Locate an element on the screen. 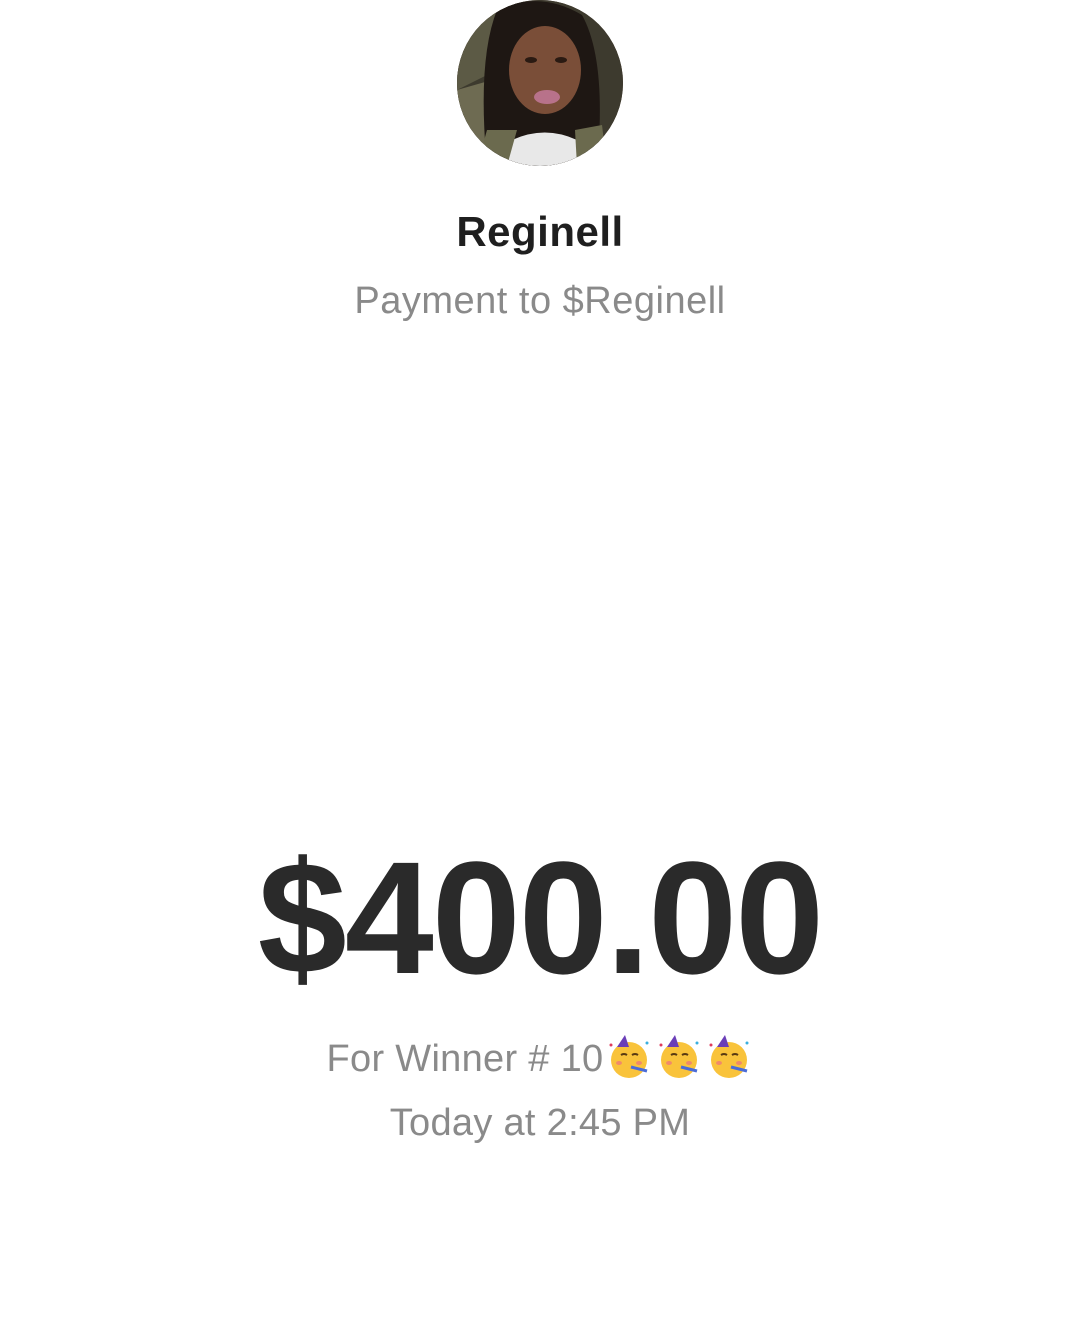 The height and width of the screenshot is (1329, 1080). avatar-photo is located at coordinates (540, 83).